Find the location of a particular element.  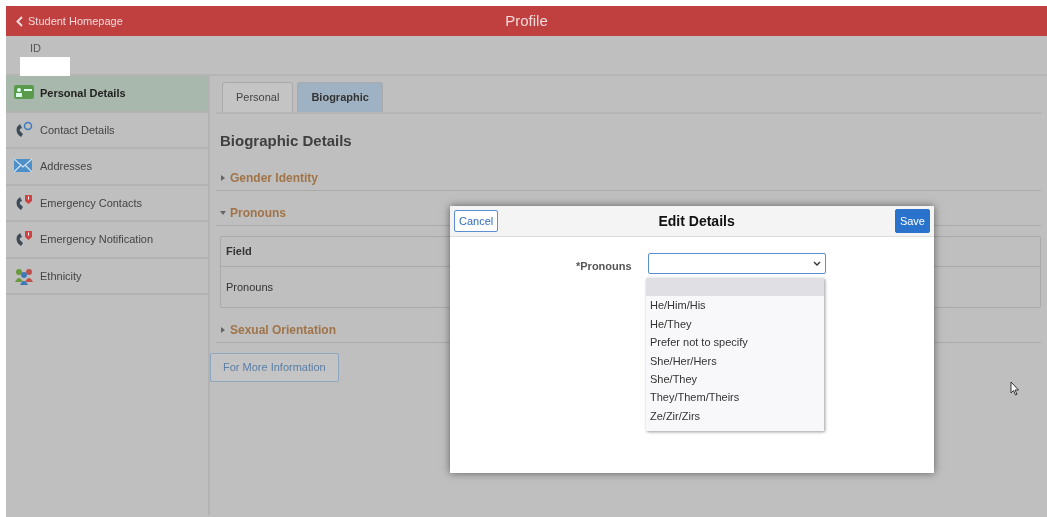

sidebar-item: Contact Details is located at coordinates (107, 130).